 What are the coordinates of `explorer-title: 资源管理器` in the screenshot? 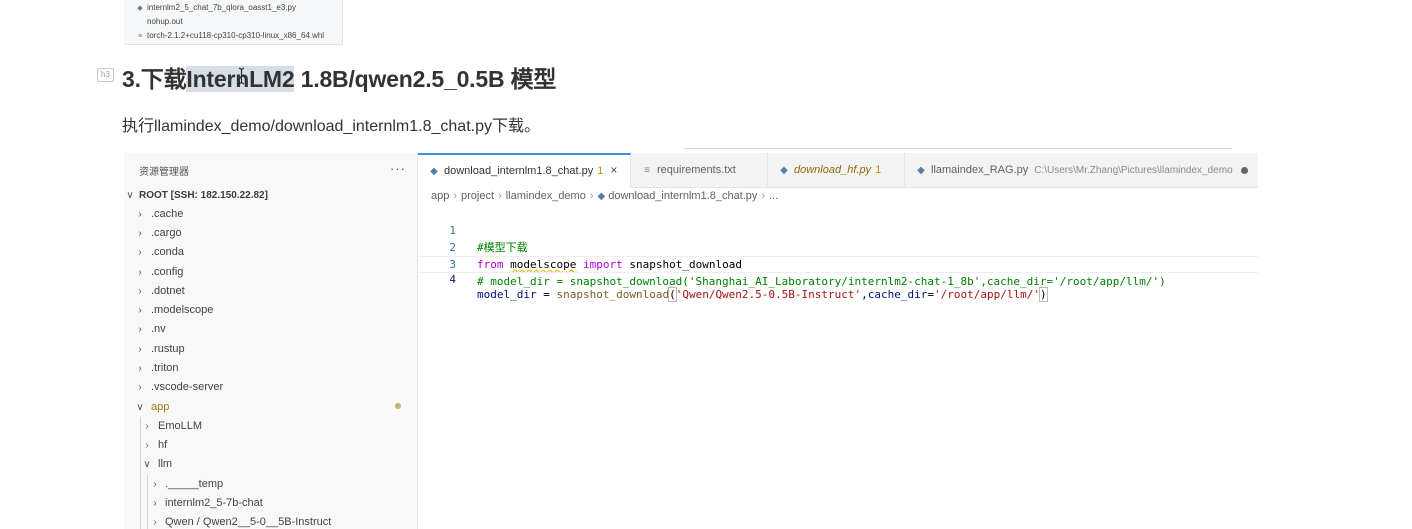 It's located at (164, 172).